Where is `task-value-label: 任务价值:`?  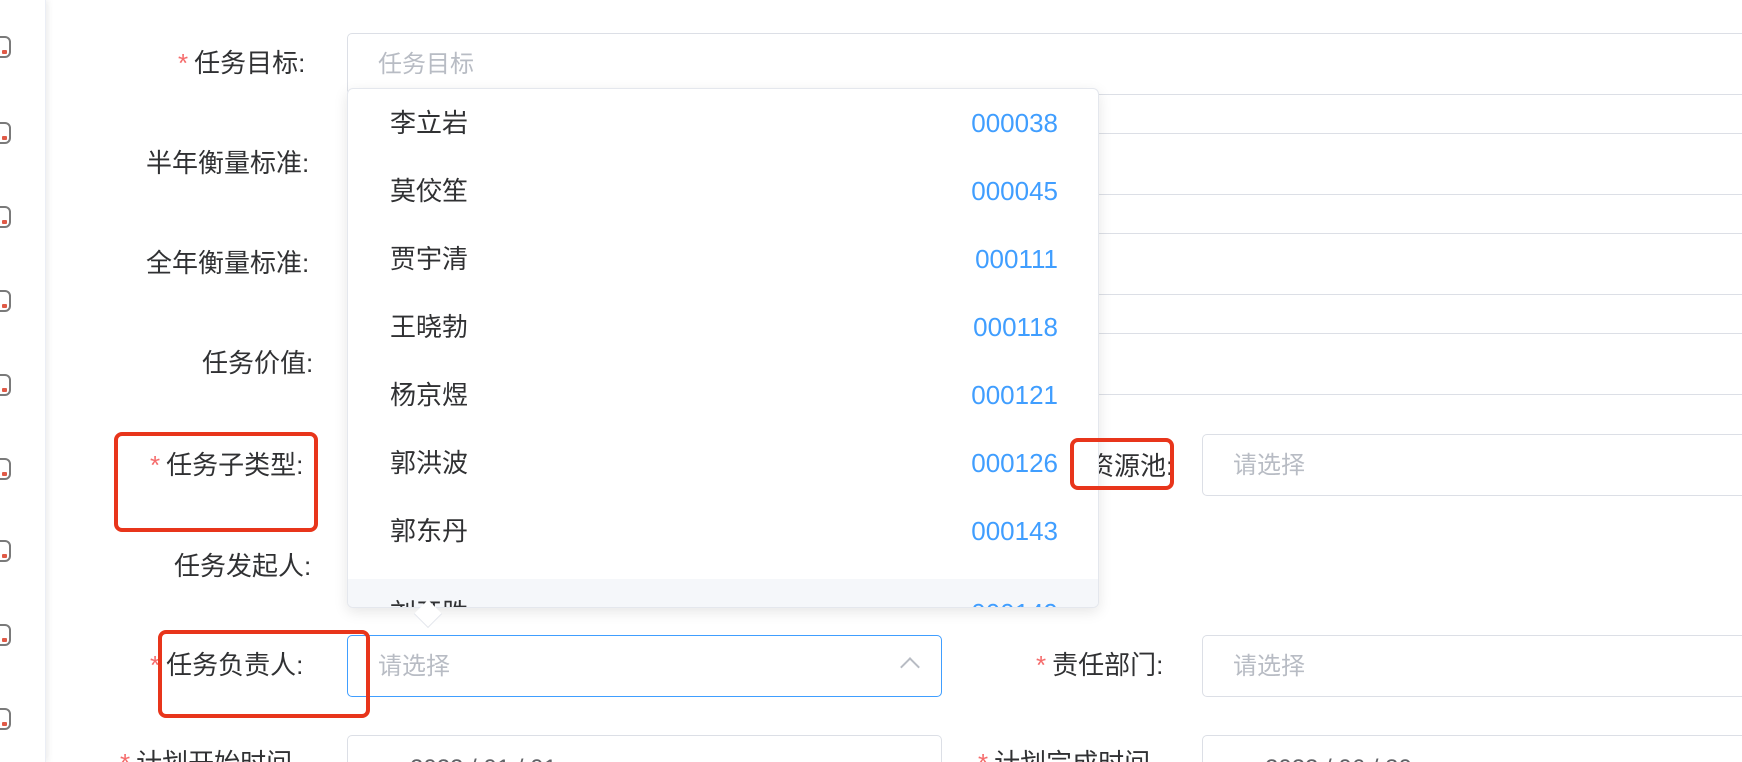
task-value-label: 任务价值: is located at coordinates (258, 363).